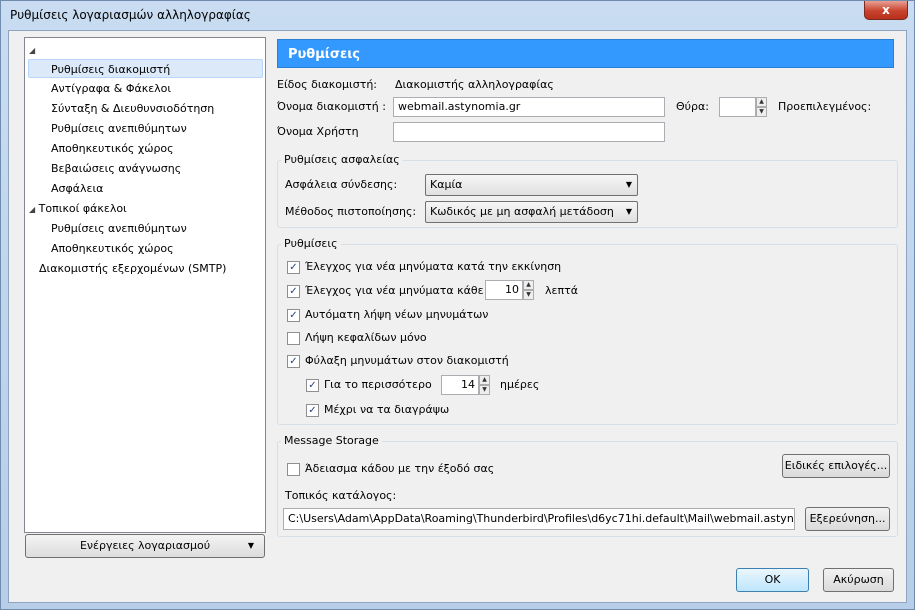  I want to click on check-interval-spinner: ▲ ▼, so click(528, 290).